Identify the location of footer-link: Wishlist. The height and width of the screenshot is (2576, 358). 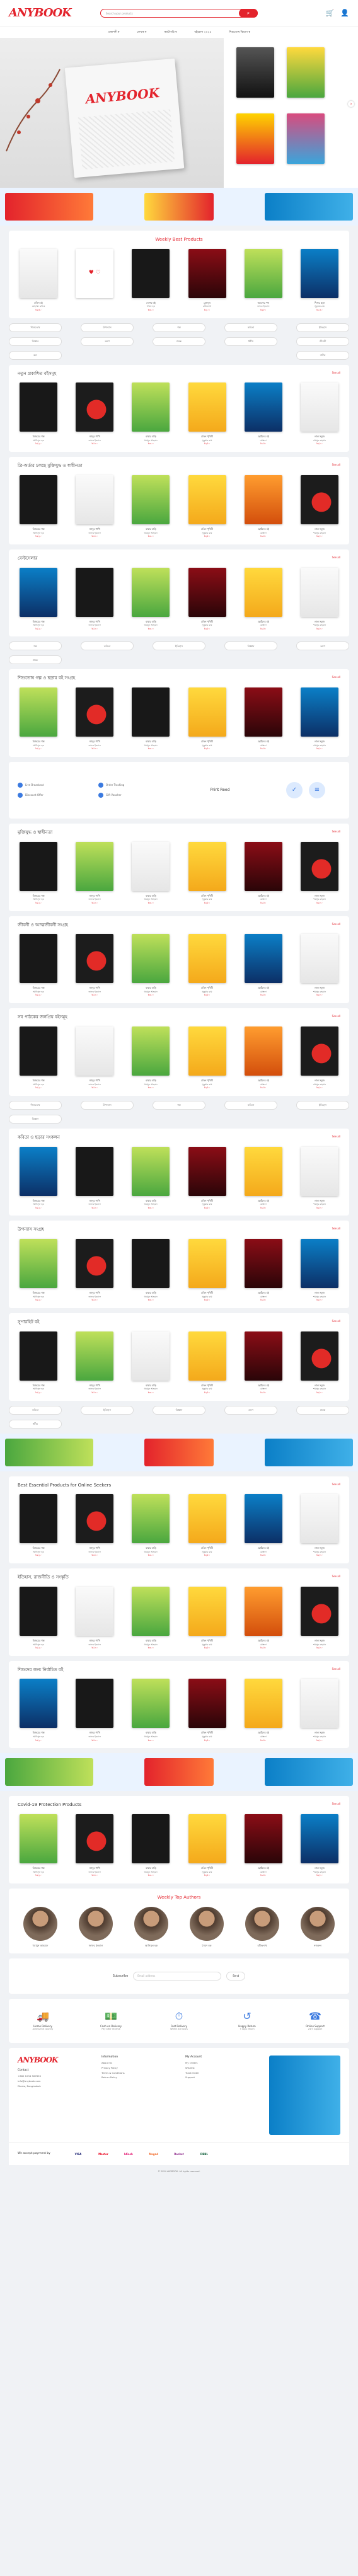
(221, 2068).